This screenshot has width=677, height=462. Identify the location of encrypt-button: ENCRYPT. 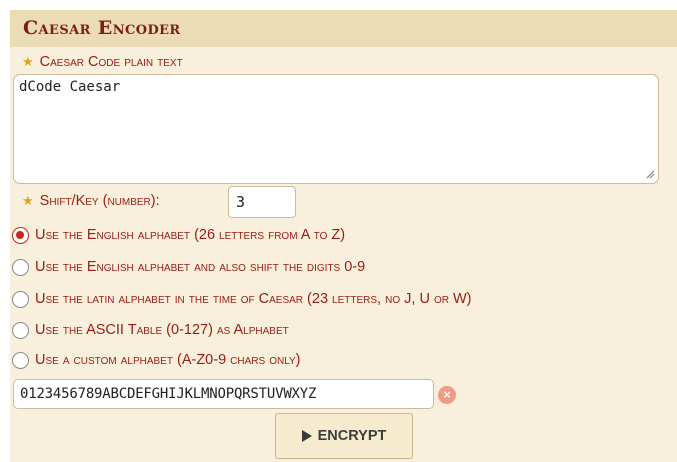
(344, 436).